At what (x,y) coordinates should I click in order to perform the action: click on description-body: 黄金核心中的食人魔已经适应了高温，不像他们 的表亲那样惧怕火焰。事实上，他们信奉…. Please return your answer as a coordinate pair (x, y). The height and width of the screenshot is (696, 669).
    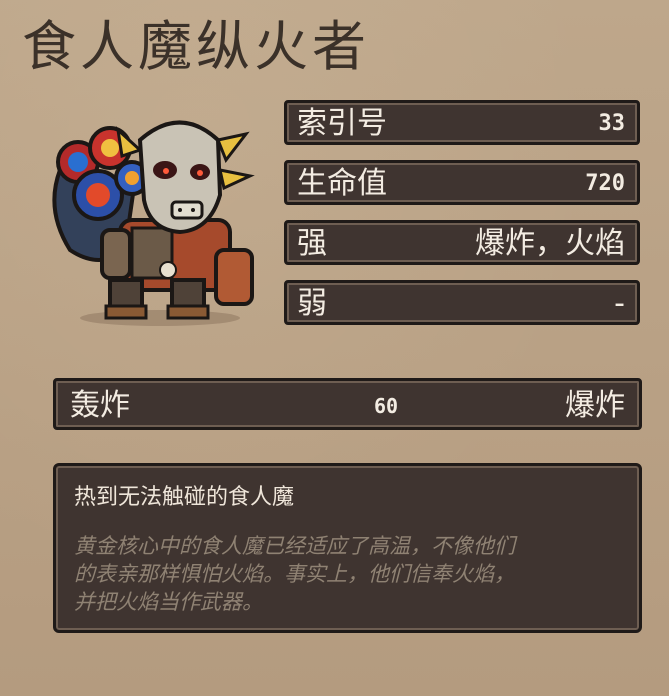
    Looking at the image, I should click on (351, 574).